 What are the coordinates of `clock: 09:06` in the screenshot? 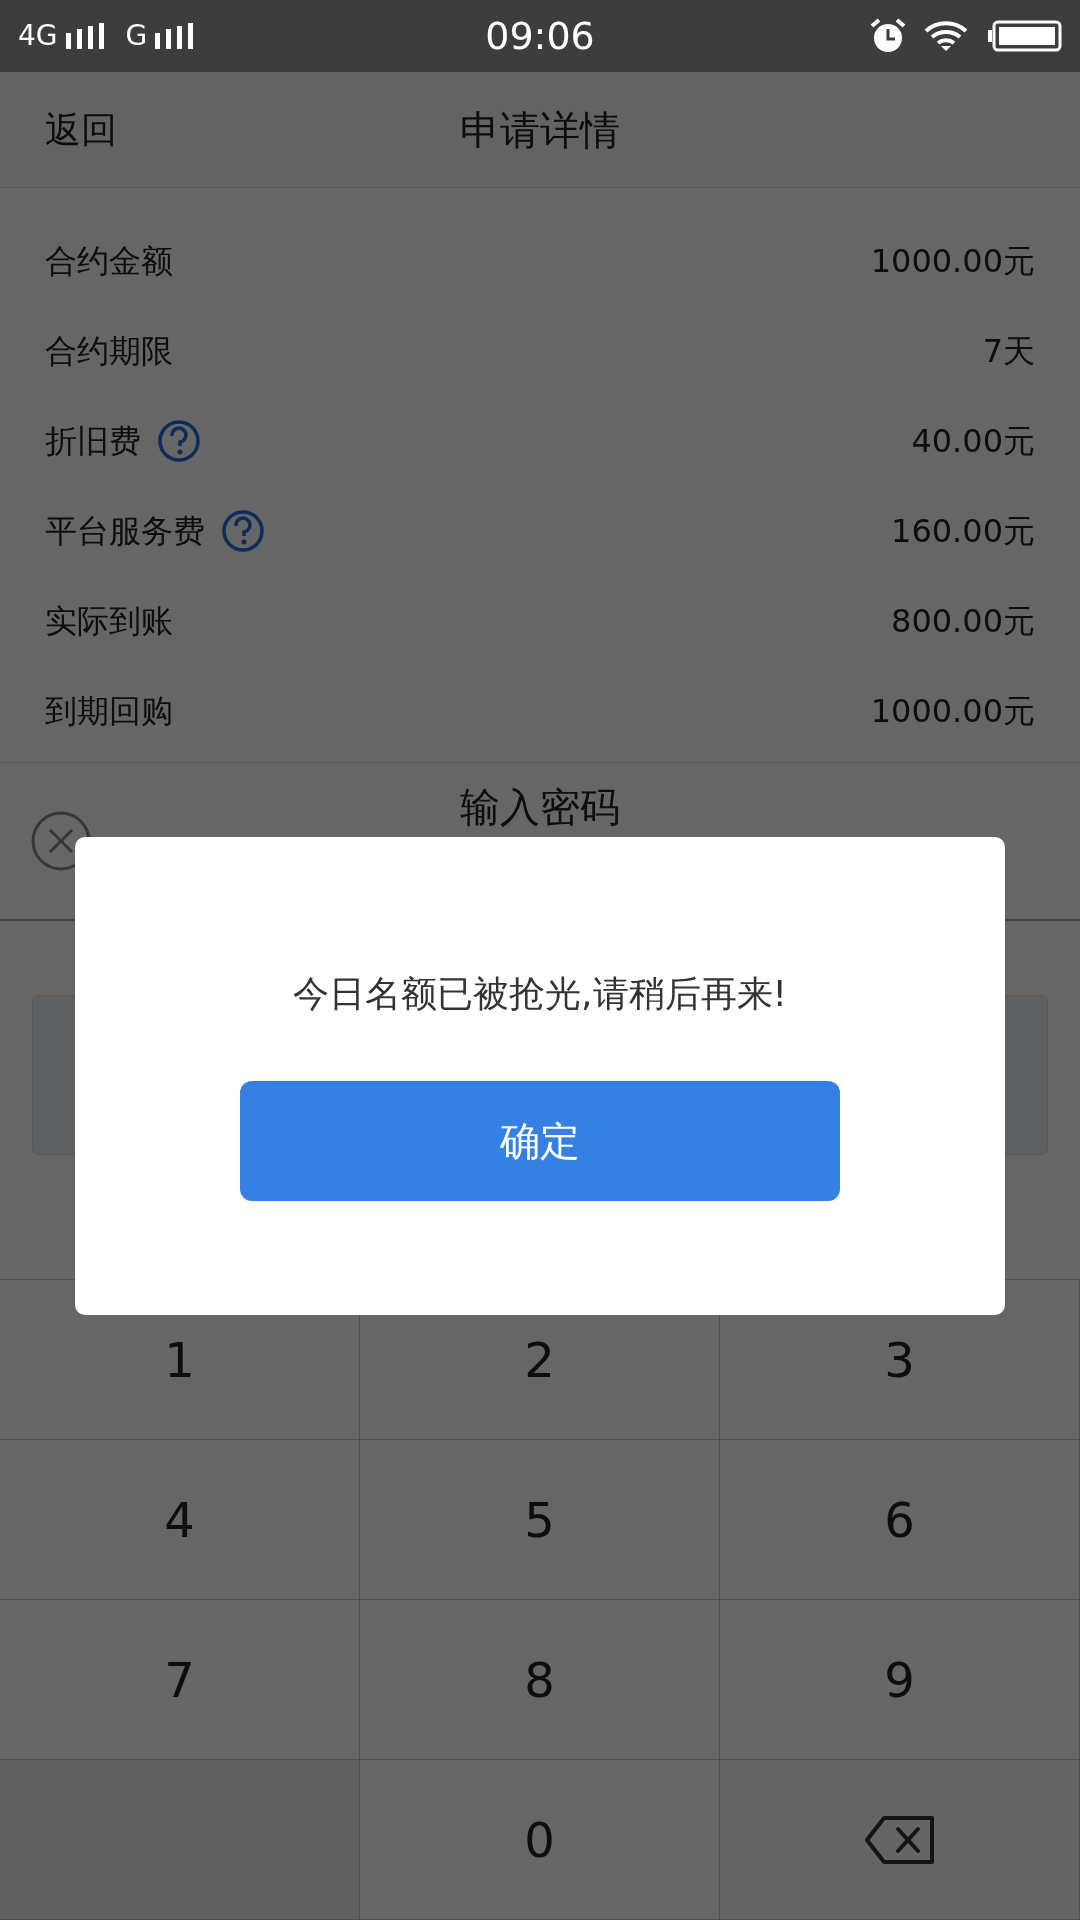 It's located at (540, 36).